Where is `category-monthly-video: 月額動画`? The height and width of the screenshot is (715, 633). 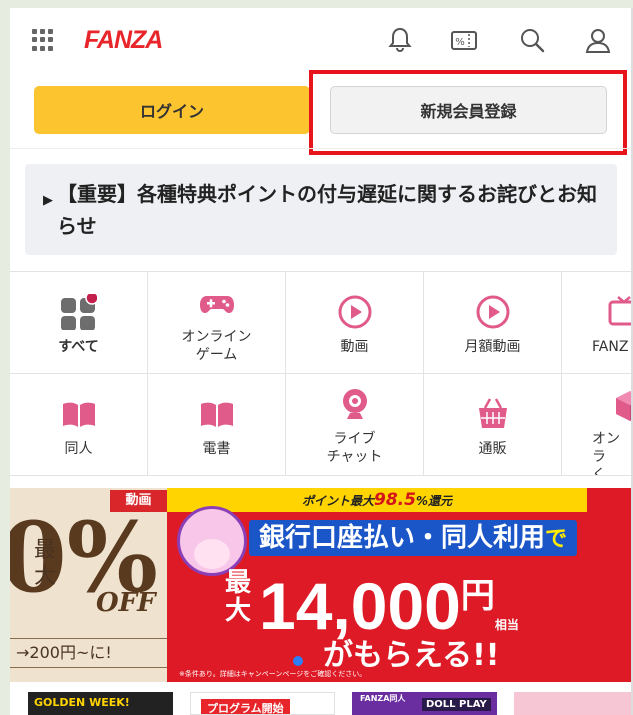 category-monthly-video: 月額動画 is located at coordinates (493, 323).